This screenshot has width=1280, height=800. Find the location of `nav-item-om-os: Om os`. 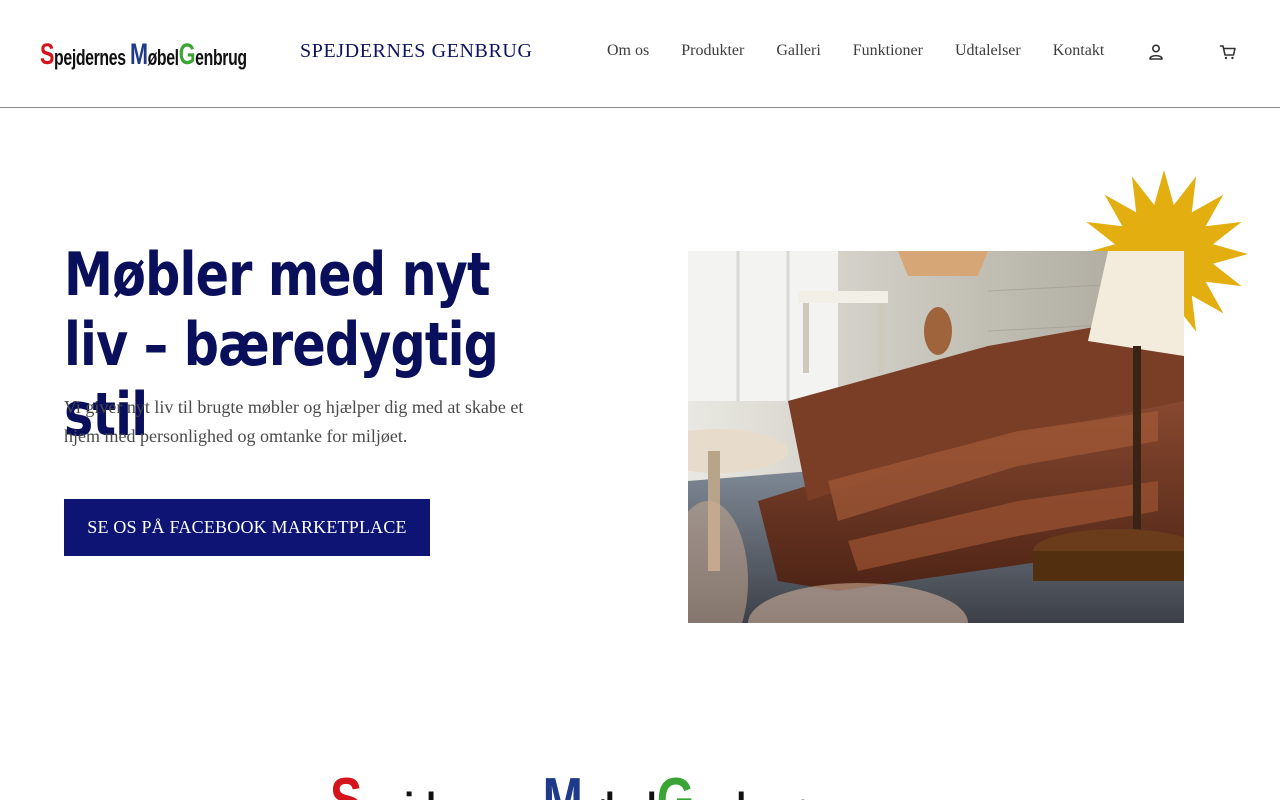

nav-item-om-os: Om os is located at coordinates (628, 51).